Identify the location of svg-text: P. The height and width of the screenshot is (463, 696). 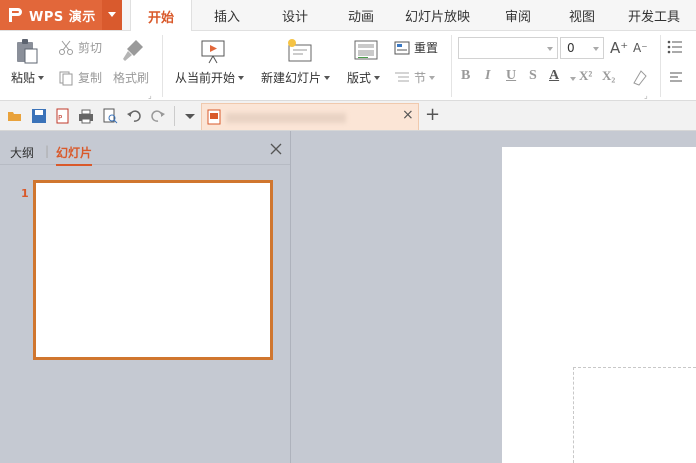
(60, 118).